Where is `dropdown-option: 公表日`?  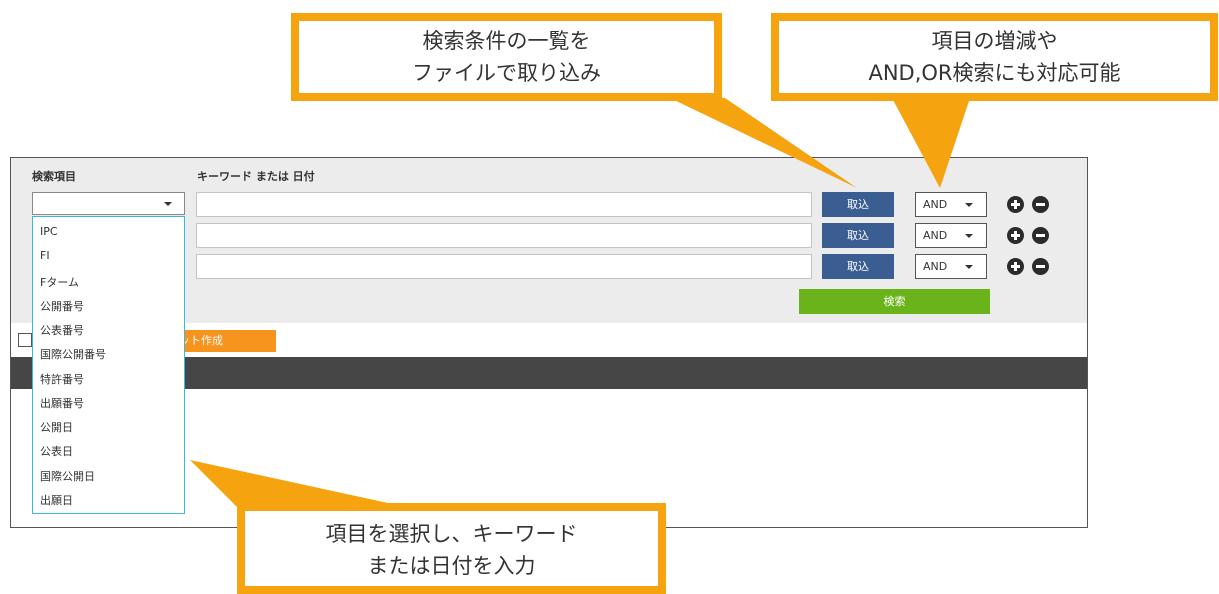
dropdown-option: 公表日 is located at coordinates (56, 451).